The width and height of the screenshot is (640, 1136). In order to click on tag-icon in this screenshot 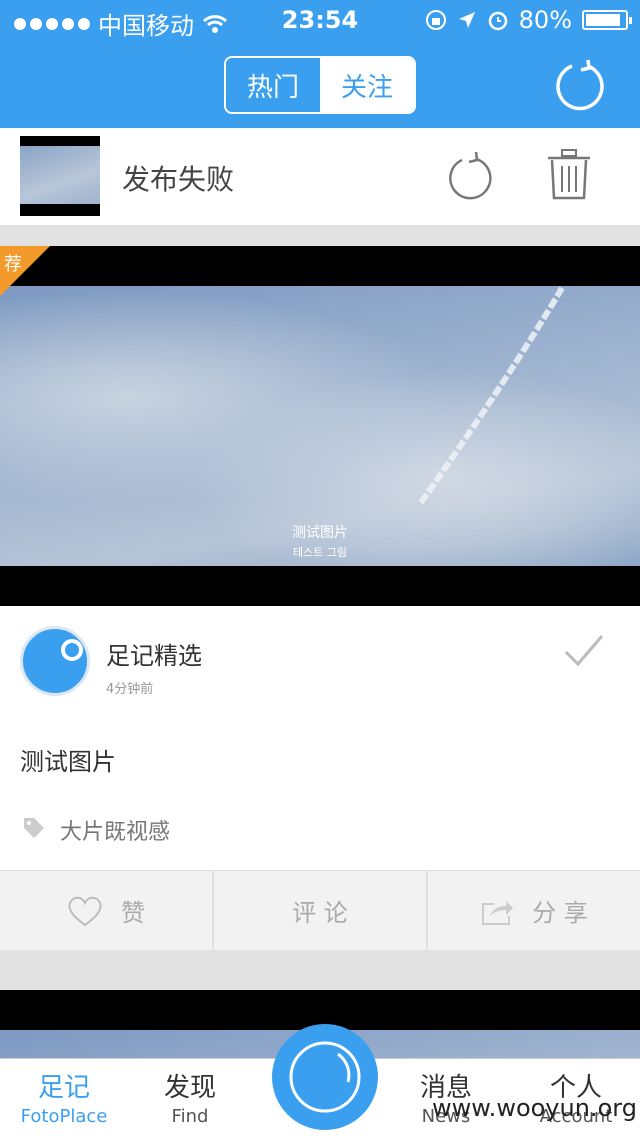, I will do `click(34, 828)`.